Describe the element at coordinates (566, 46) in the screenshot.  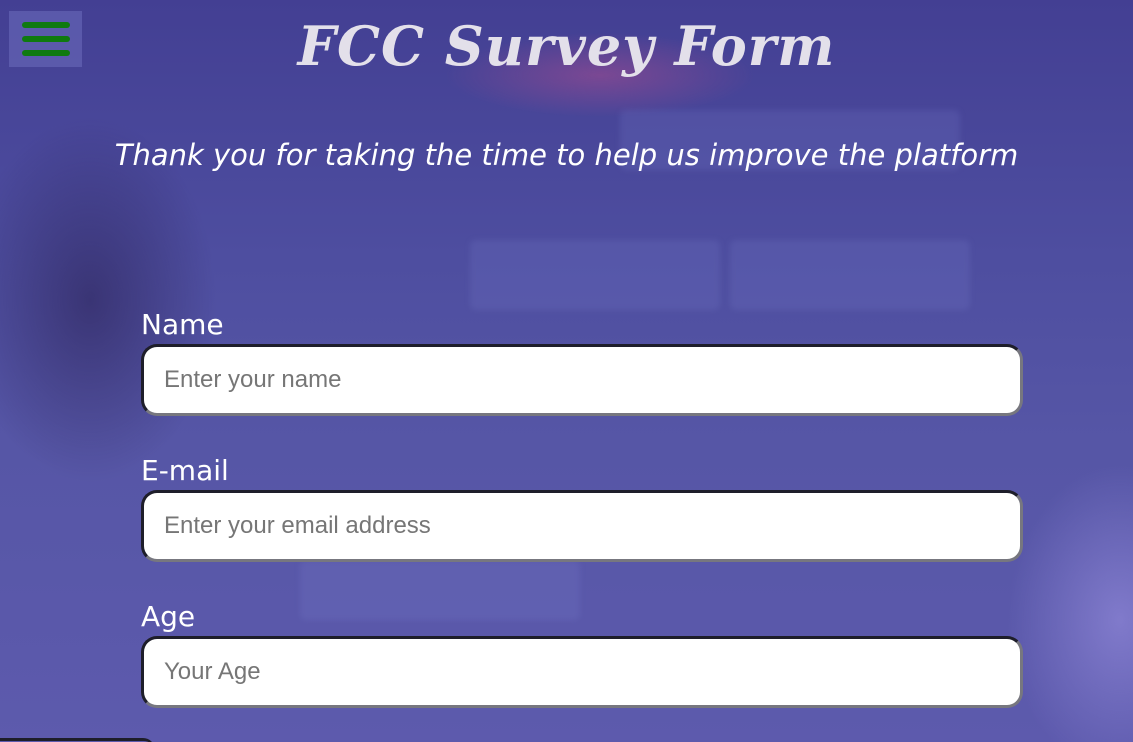
I see `page-title: FCC Survey Form` at that location.